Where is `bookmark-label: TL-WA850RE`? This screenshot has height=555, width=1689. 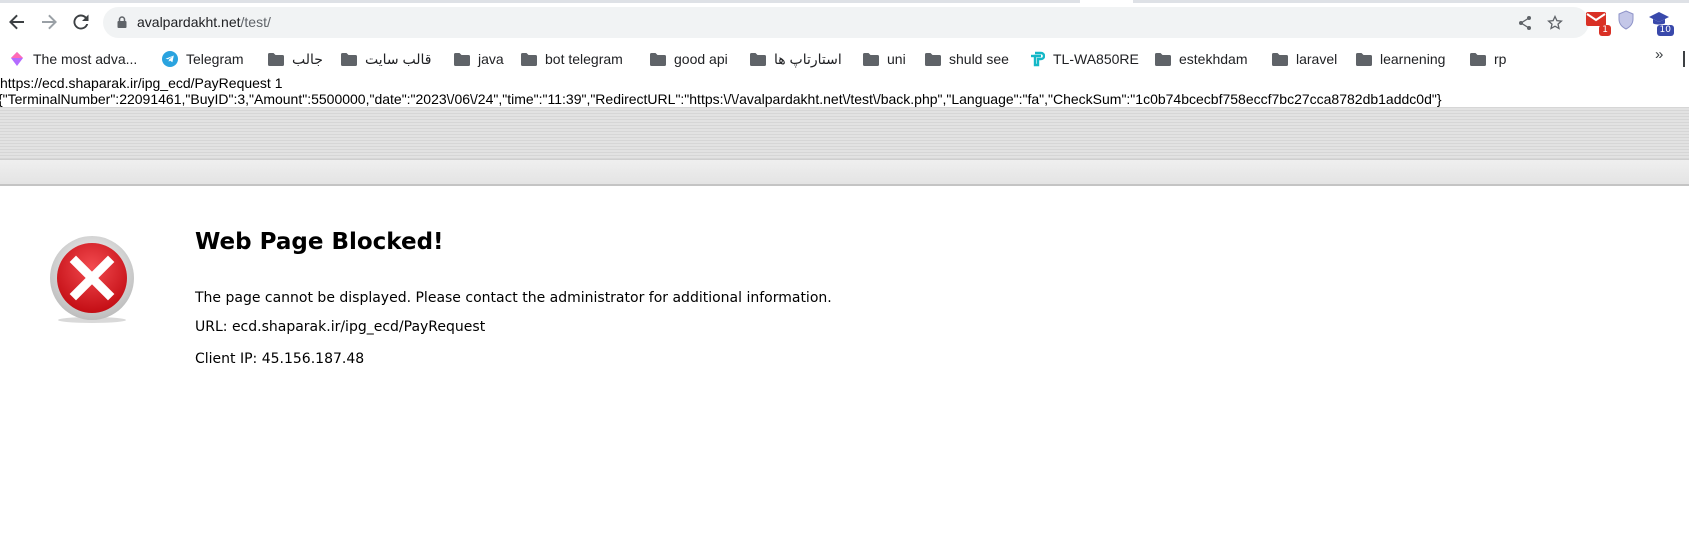 bookmark-label: TL-WA850RE is located at coordinates (1096, 59).